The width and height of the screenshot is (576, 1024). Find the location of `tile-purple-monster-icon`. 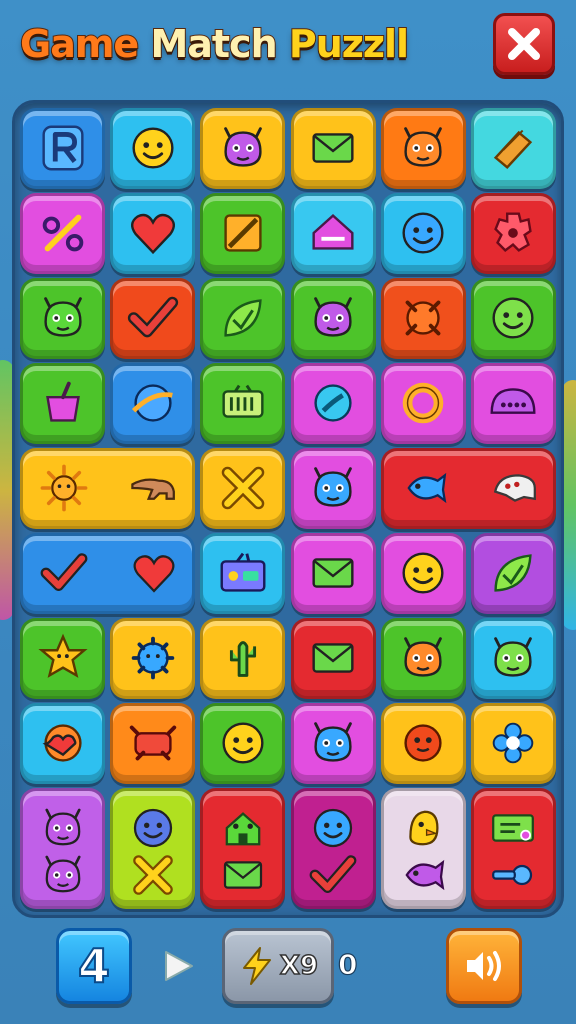

tile-purple-monster-icon is located at coordinates (243, 148).